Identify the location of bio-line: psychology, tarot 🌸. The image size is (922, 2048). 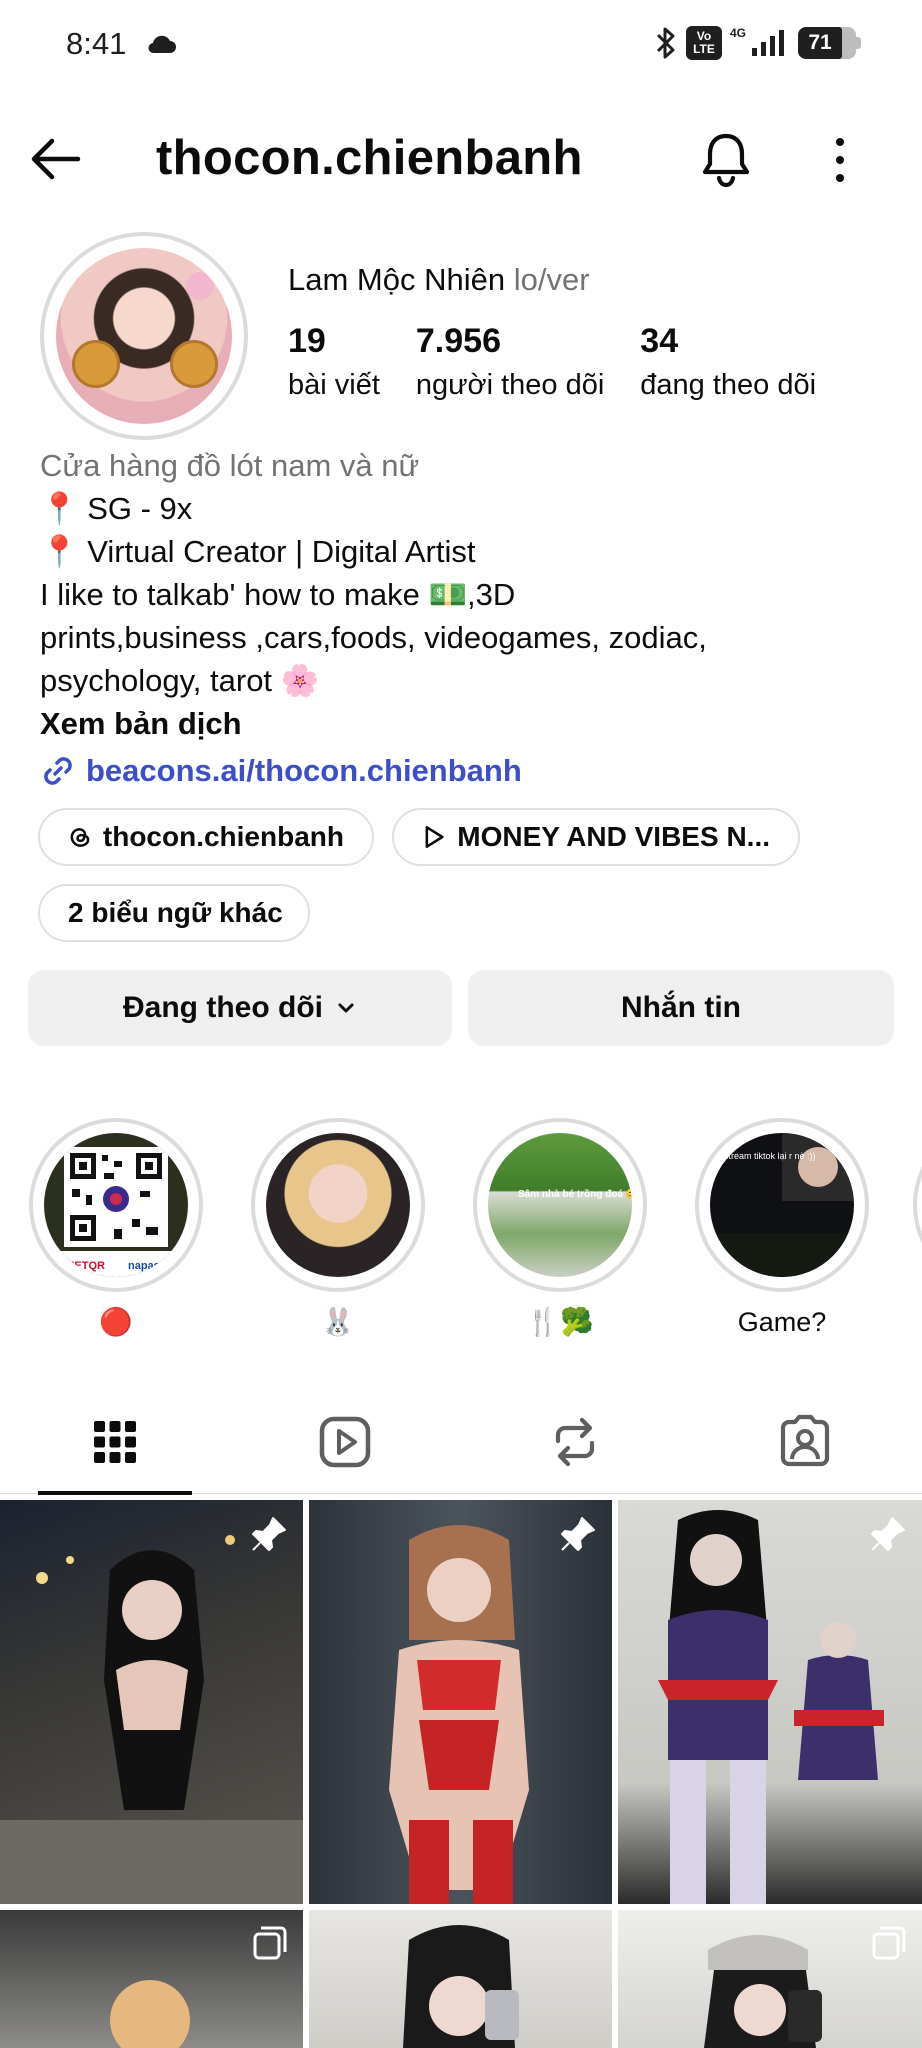
(180, 680).